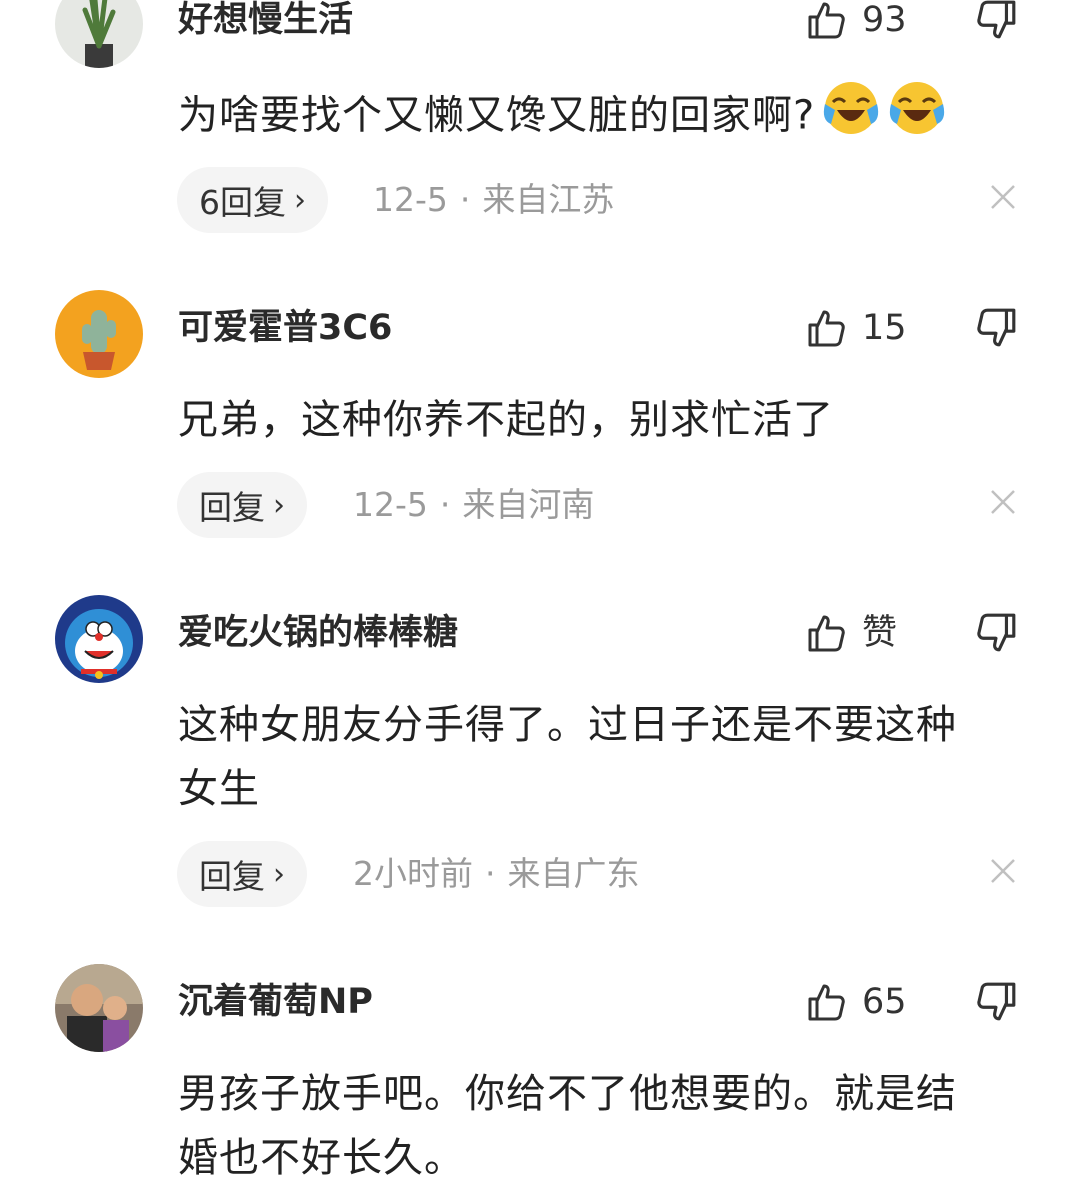 The image size is (1080, 1190). Describe the element at coordinates (548, 199) in the screenshot. I see `comment-location: 来自江苏` at that location.